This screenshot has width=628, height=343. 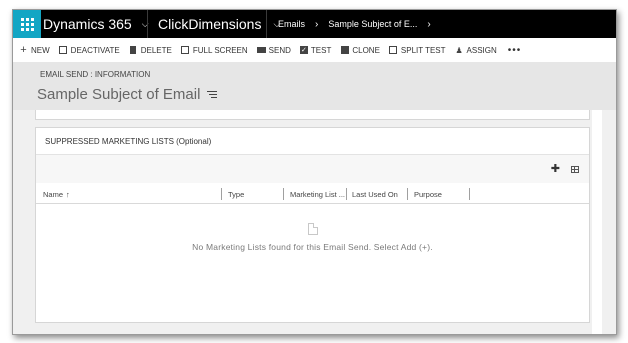 I want to click on new-button-label: NEW, so click(x=40, y=50).